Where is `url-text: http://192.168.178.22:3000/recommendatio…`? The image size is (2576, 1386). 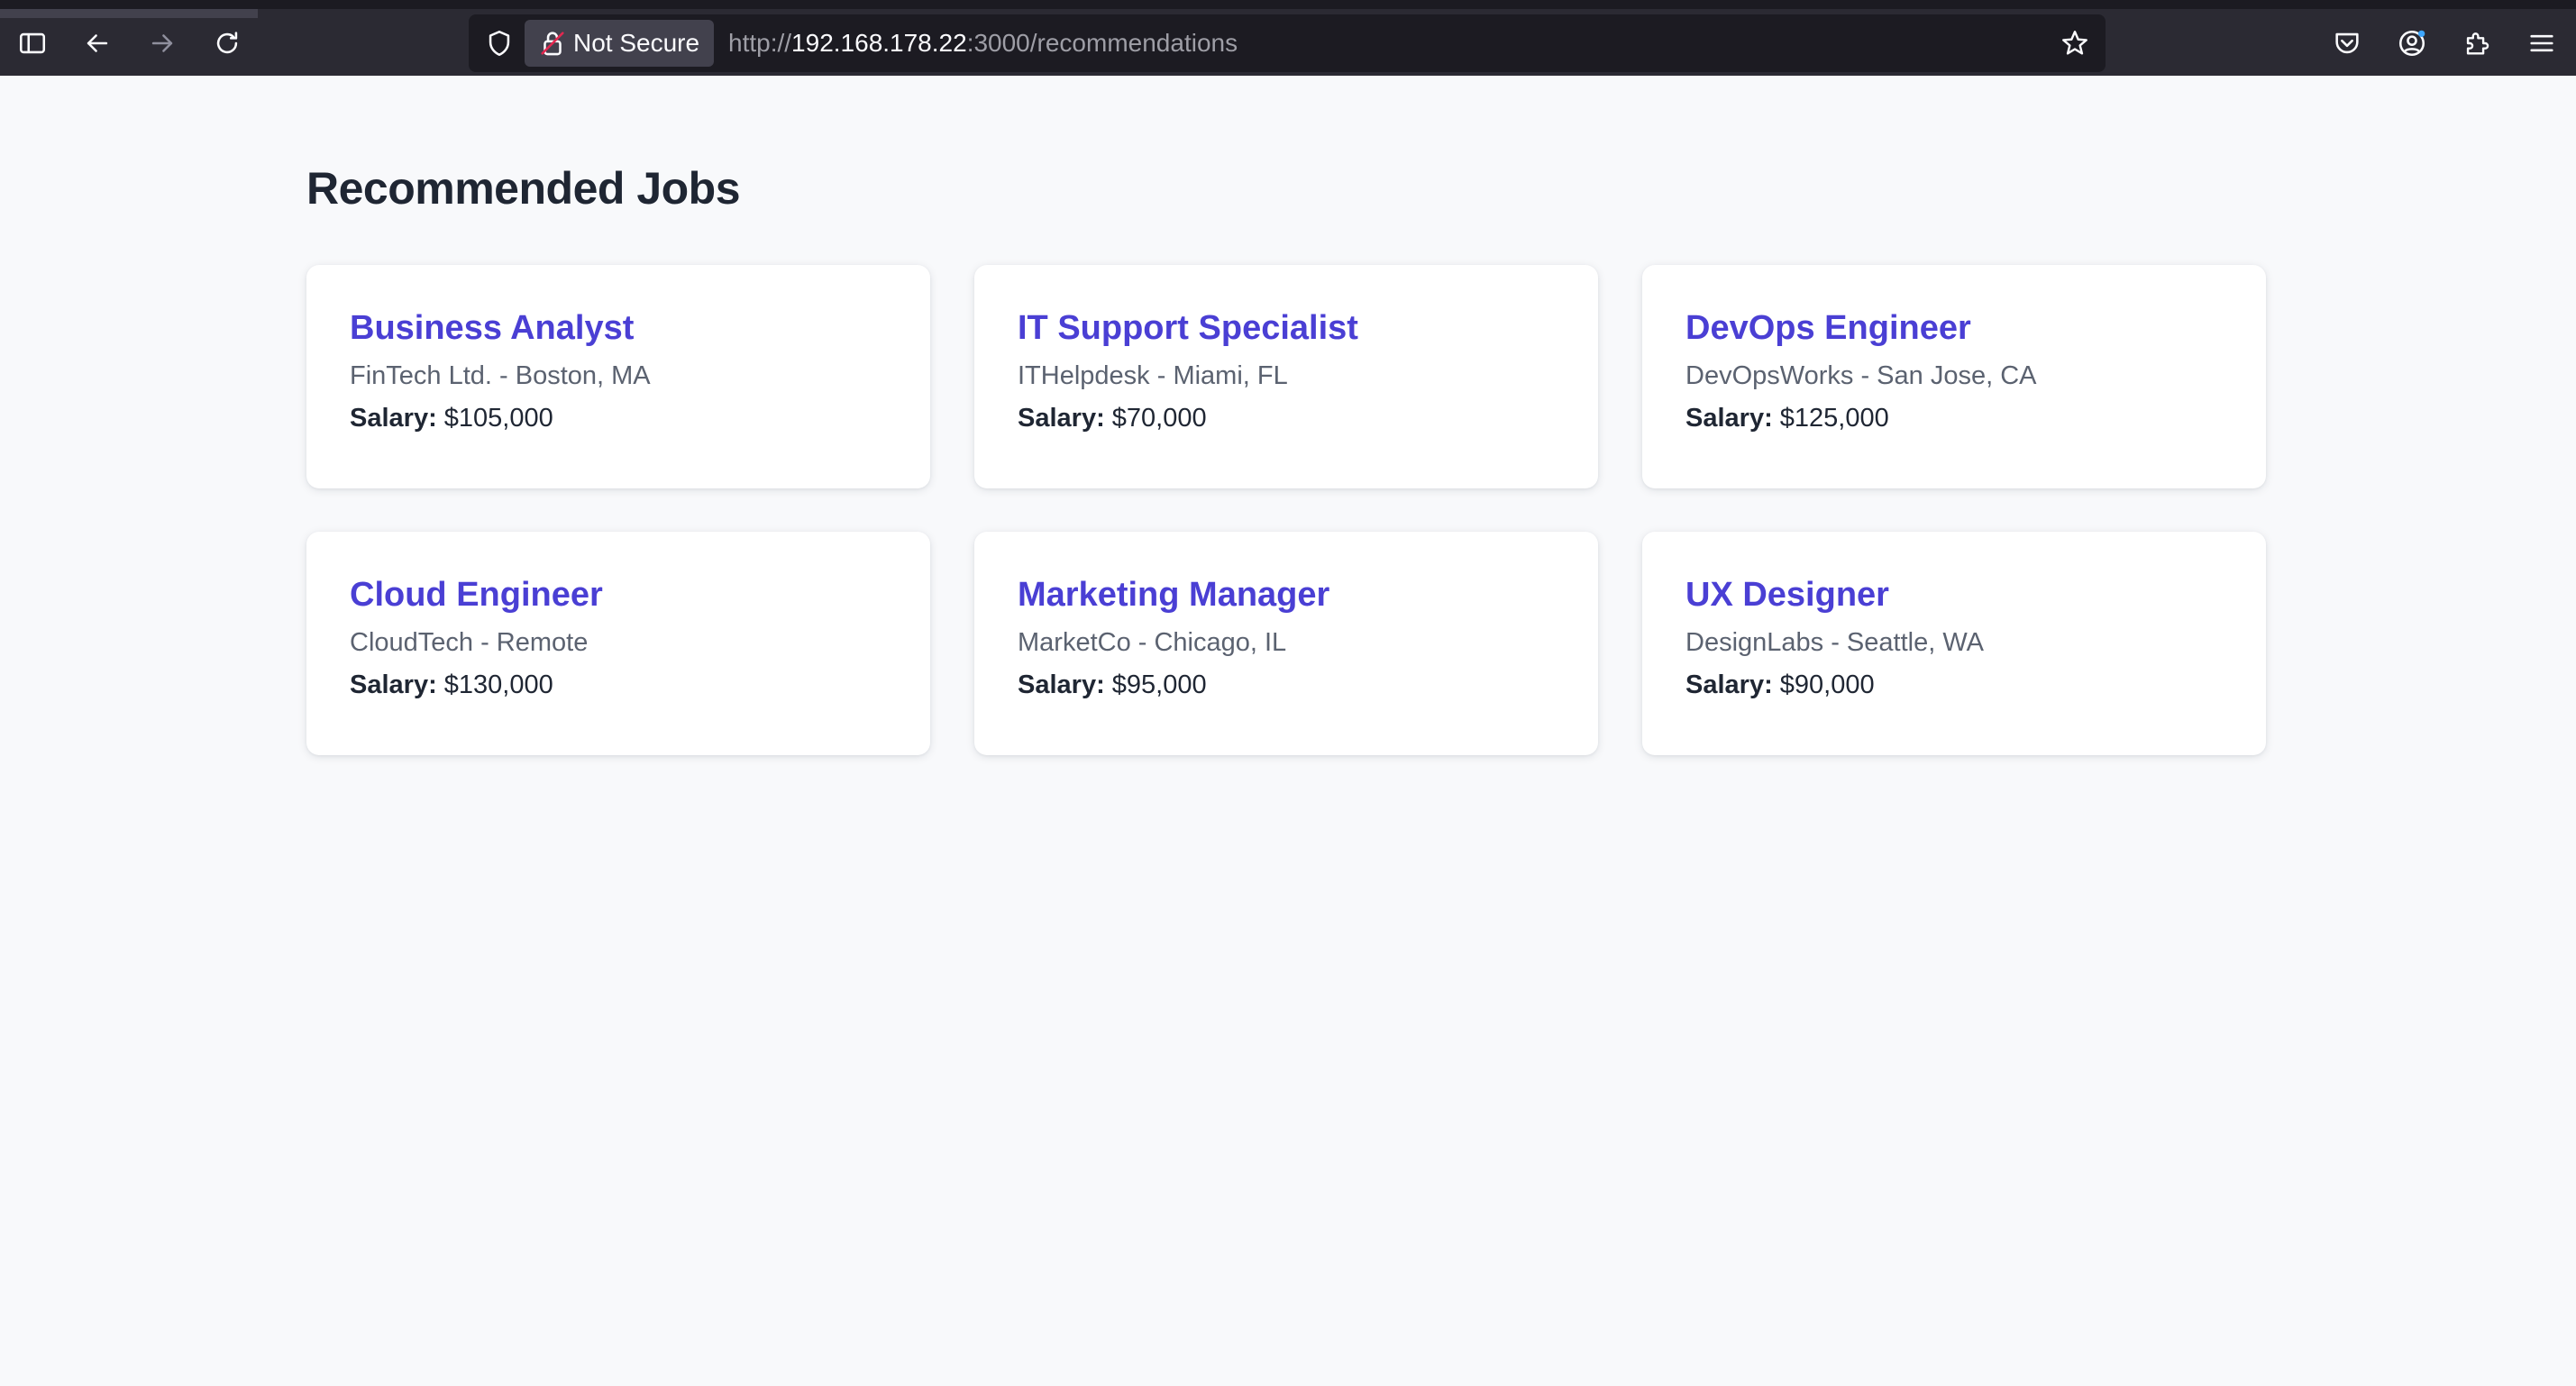 url-text: http://192.168.178.22:3000/recommendatio… is located at coordinates (983, 43).